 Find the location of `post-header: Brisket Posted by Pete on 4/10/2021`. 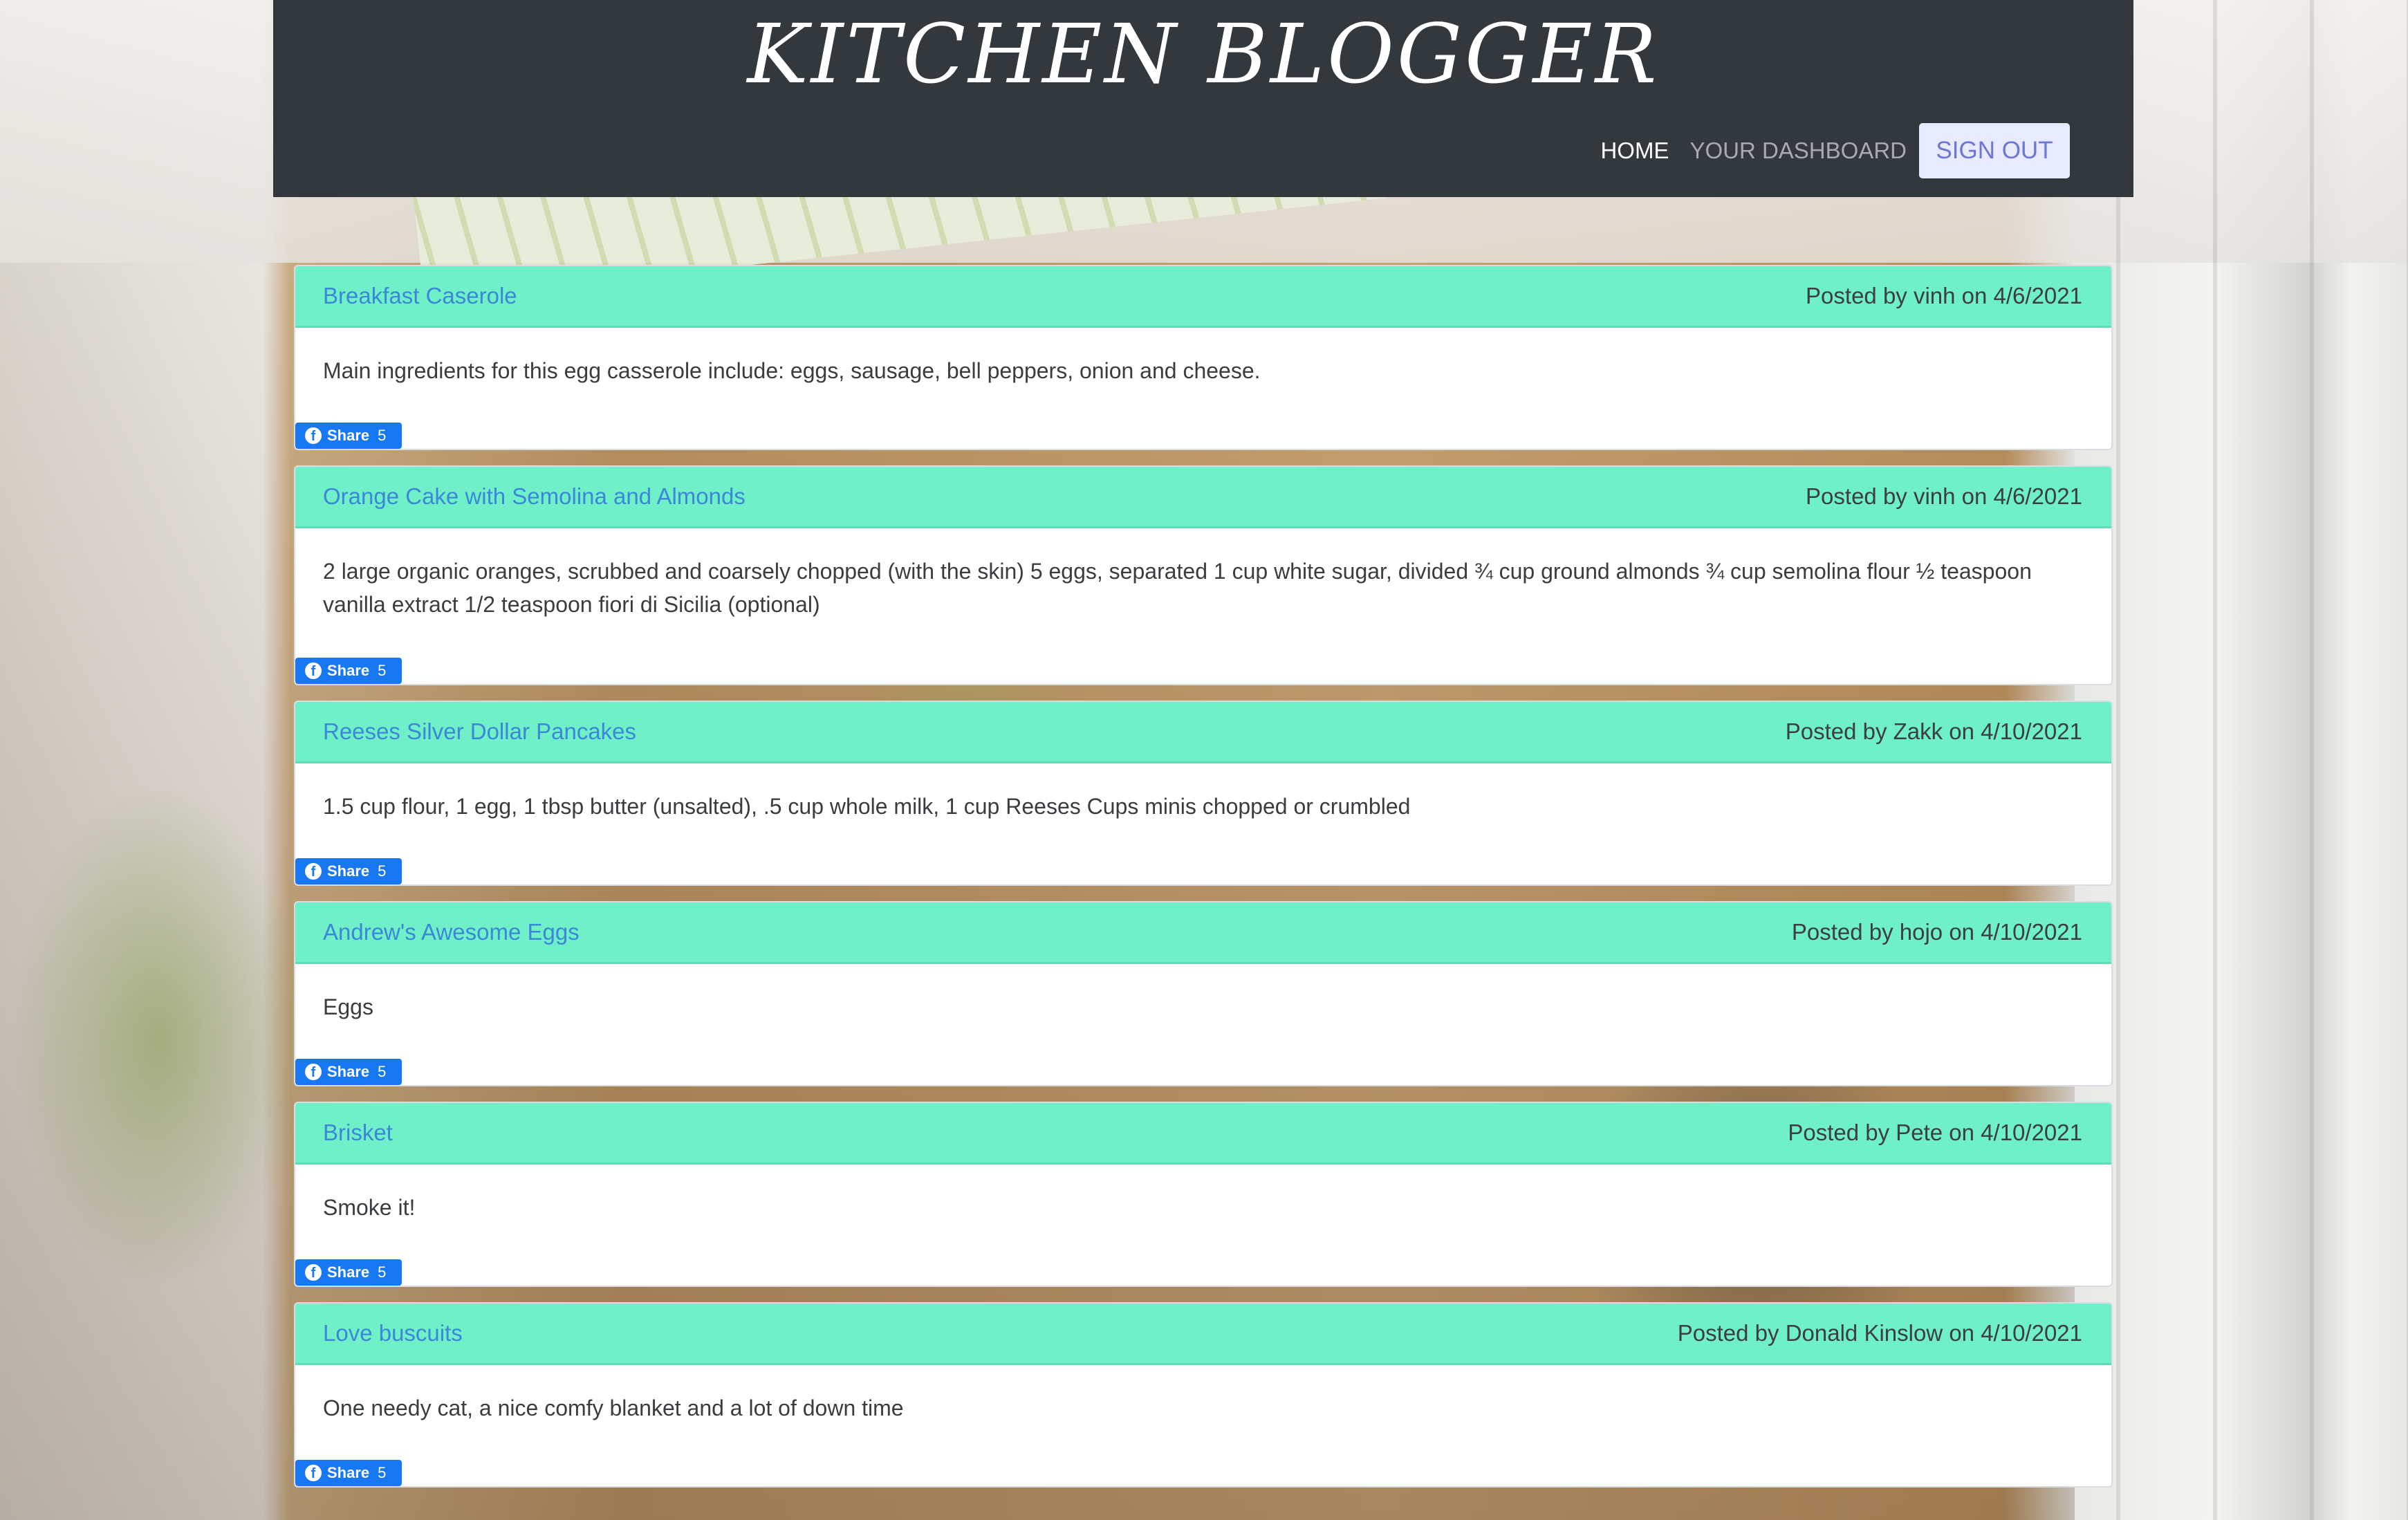

post-header: Brisket Posted by Pete on 4/10/2021 is located at coordinates (1203, 1134).